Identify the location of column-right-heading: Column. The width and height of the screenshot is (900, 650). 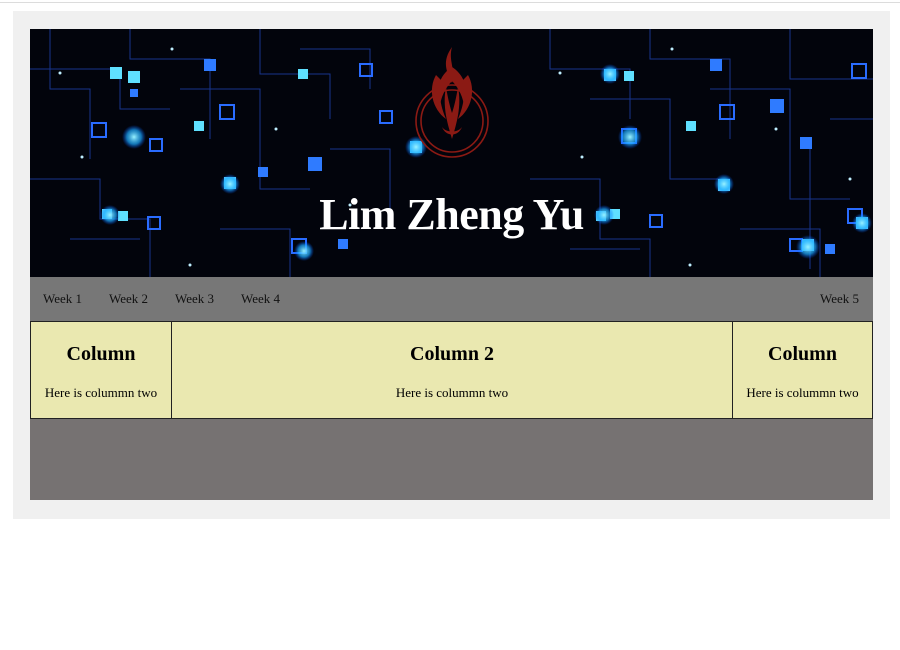
(802, 354).